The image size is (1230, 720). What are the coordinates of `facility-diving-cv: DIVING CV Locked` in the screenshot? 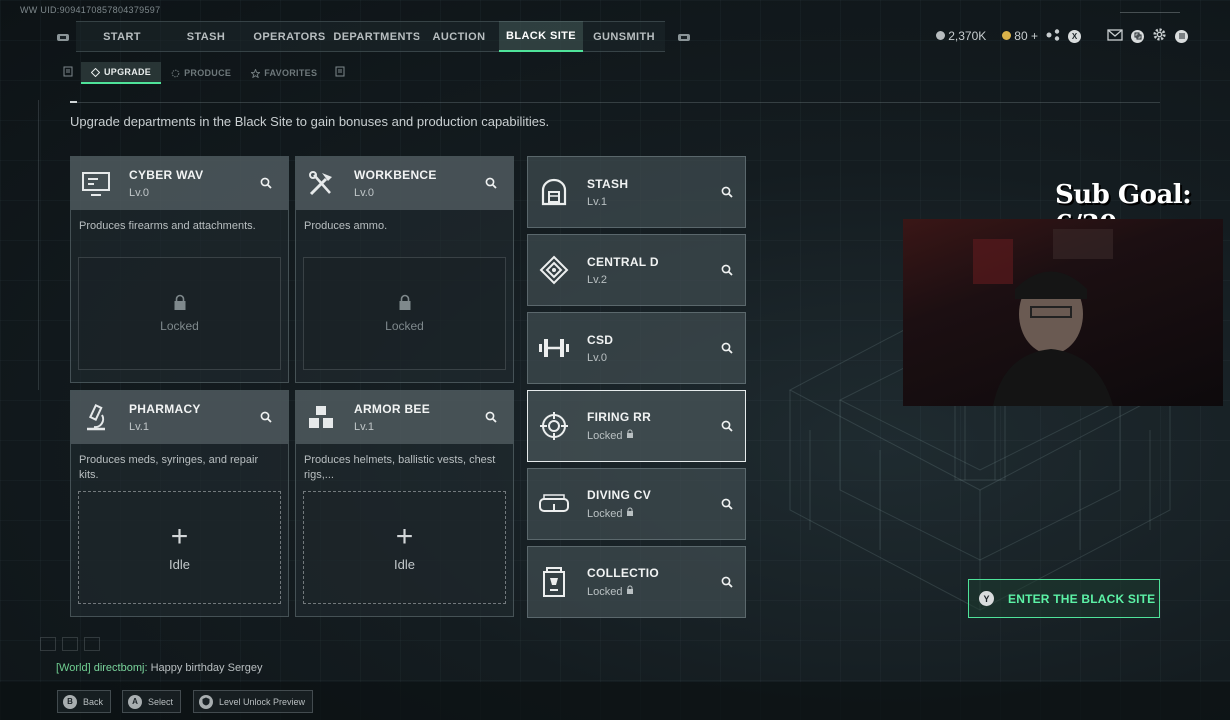 It's located at (636, 504).